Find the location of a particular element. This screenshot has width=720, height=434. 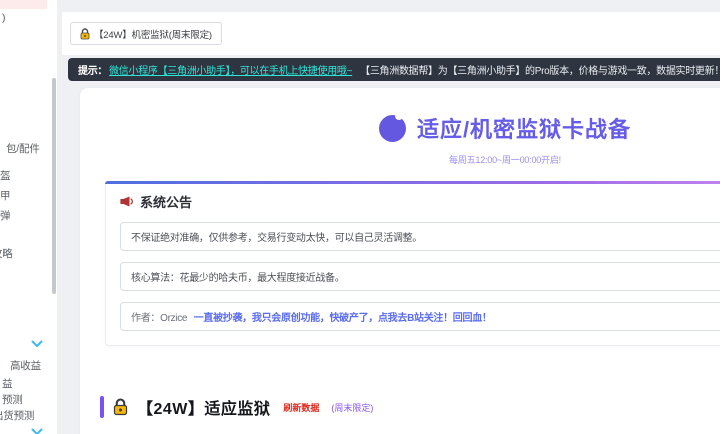

author-label: 作者：Orzice is located at coordinates (159, 318).